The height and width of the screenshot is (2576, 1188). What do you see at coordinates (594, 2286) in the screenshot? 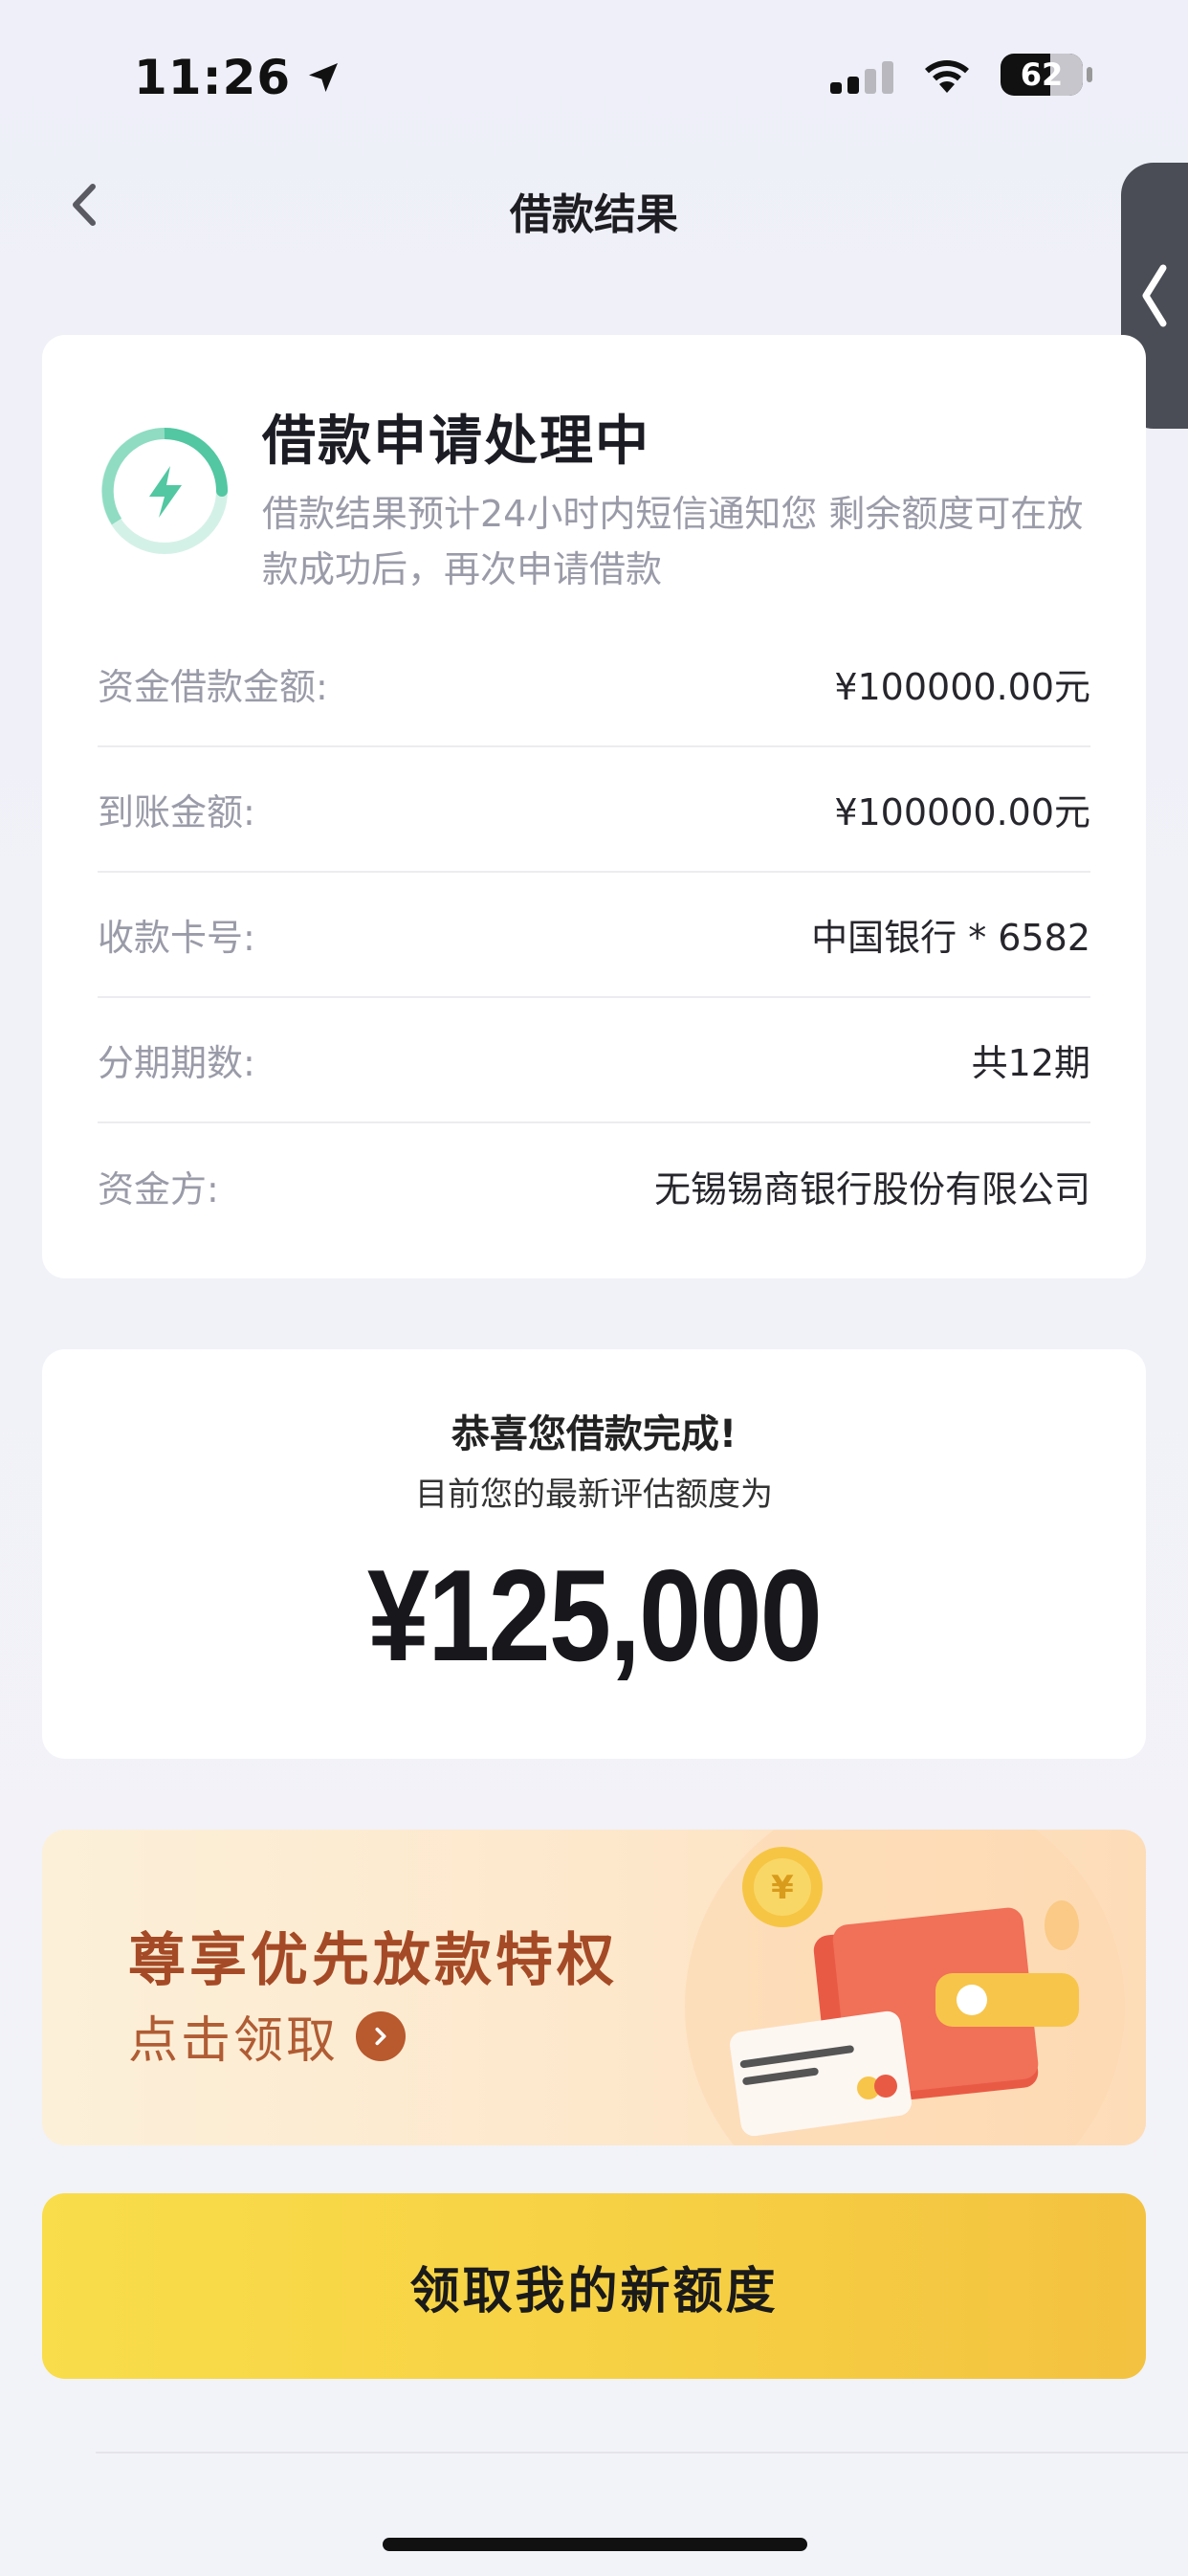
I see `claim-new-credit-button: 领取我的新额度` at bounding box center [594, 2286].